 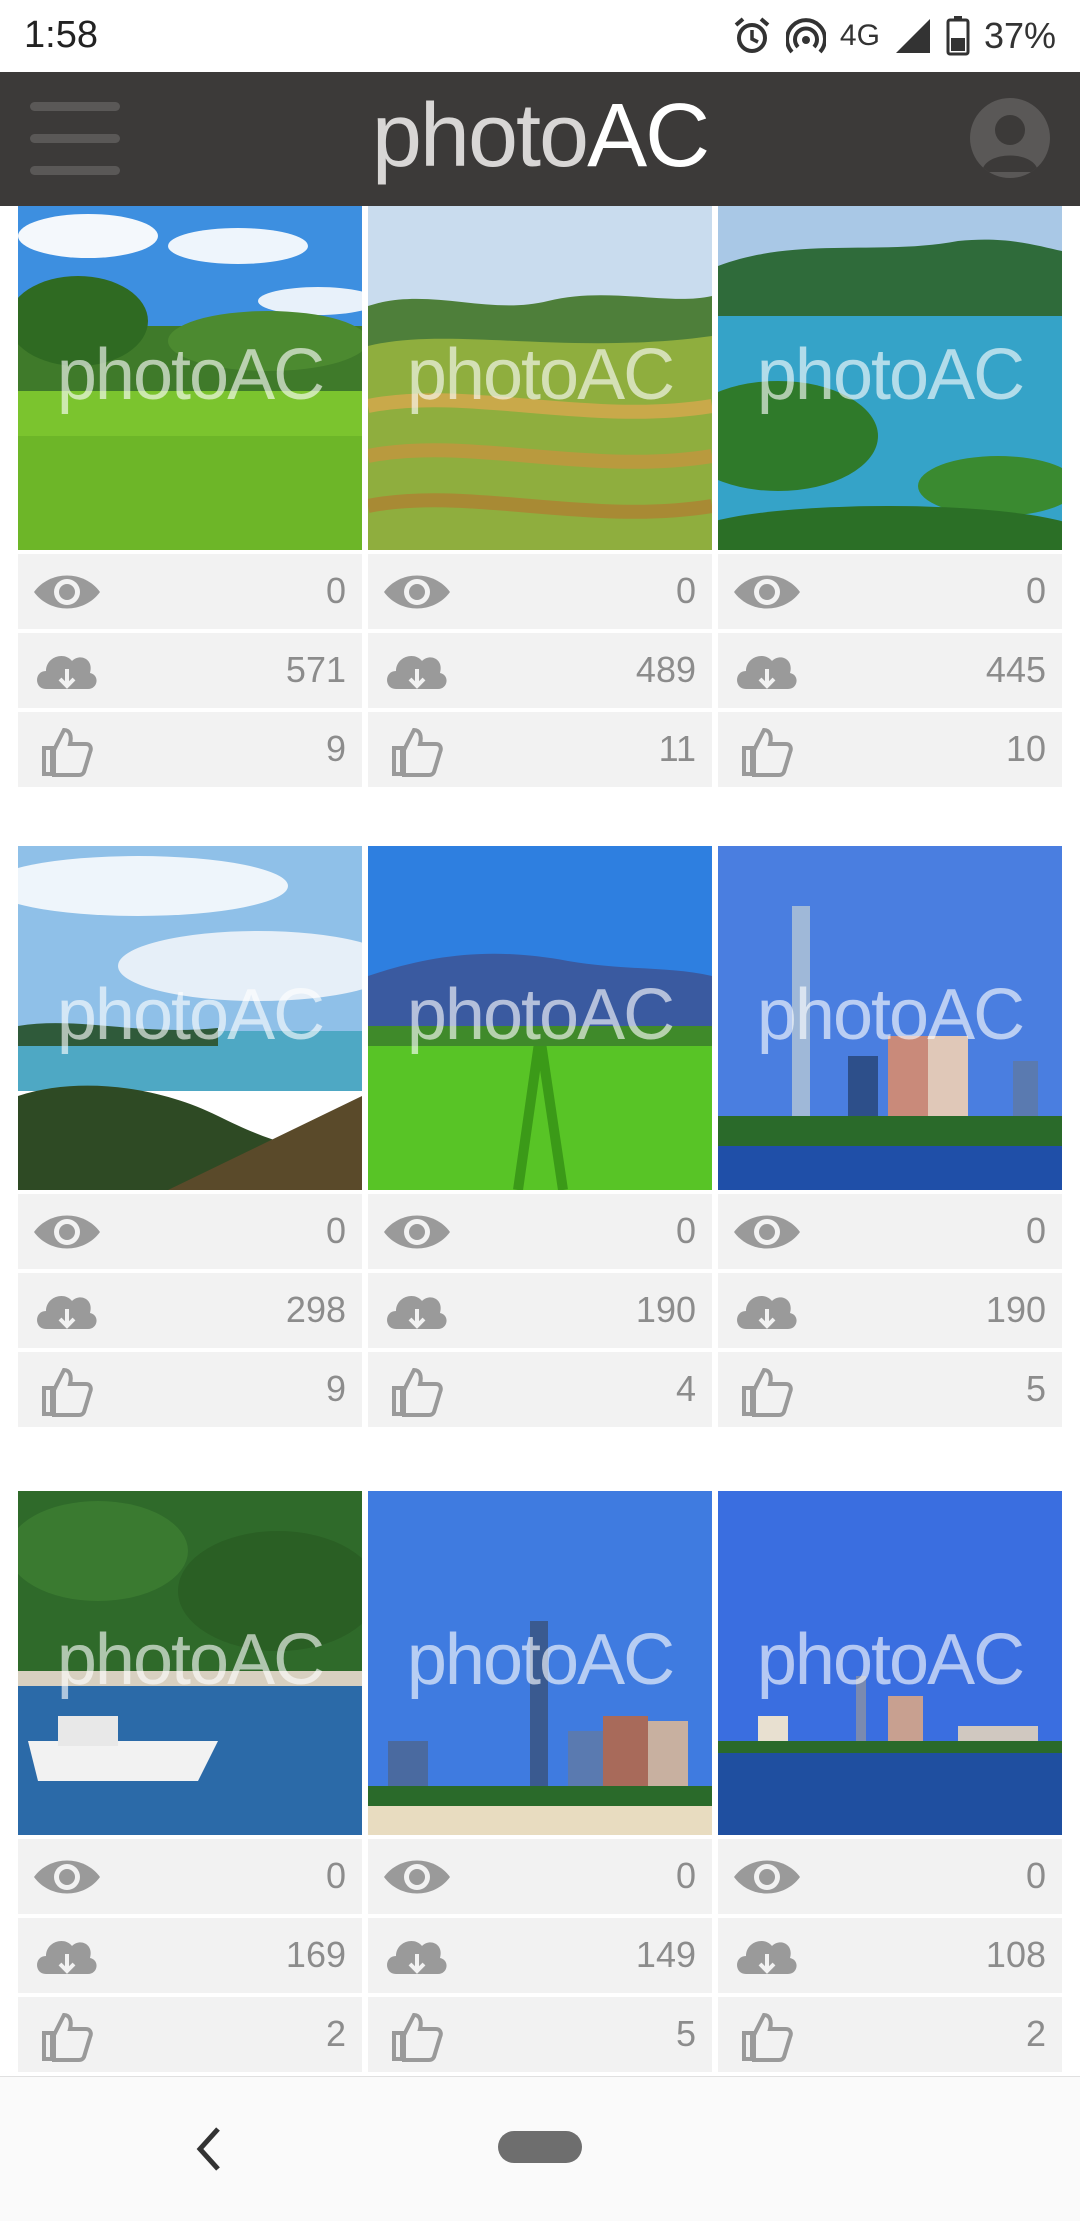 What do you see at coordinates (890, 1955) in the screenshot?
I see `downloads-stat: 108` at bounding box center [890, 1955].